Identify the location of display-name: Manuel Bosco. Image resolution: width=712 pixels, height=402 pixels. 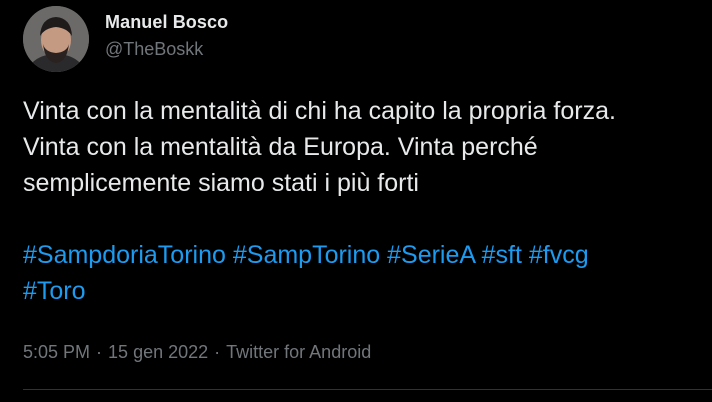
(166, 22).